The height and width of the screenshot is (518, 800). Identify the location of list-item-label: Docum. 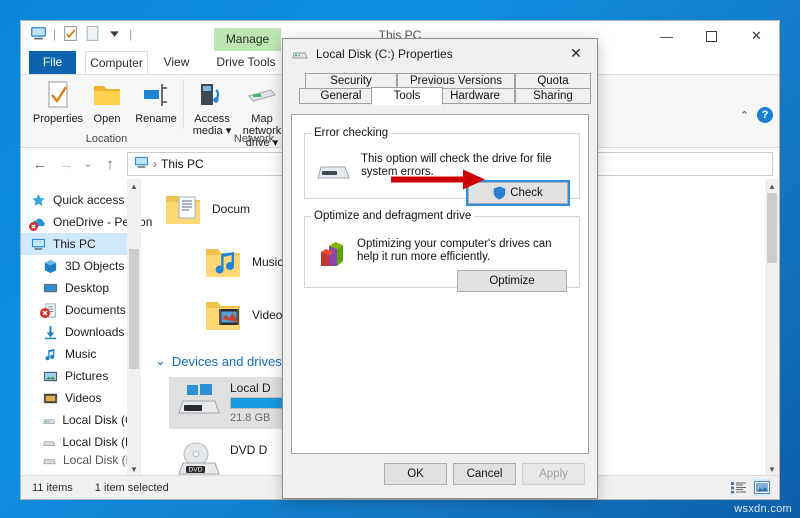
(231, 209).